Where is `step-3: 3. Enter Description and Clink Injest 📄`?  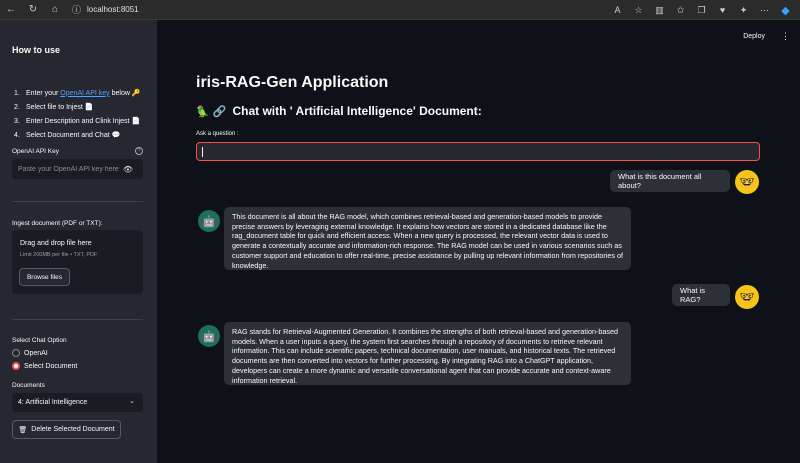
step-3: 3. Enter Description and Clink Injest 📄 is located at coordinates (77, 121).